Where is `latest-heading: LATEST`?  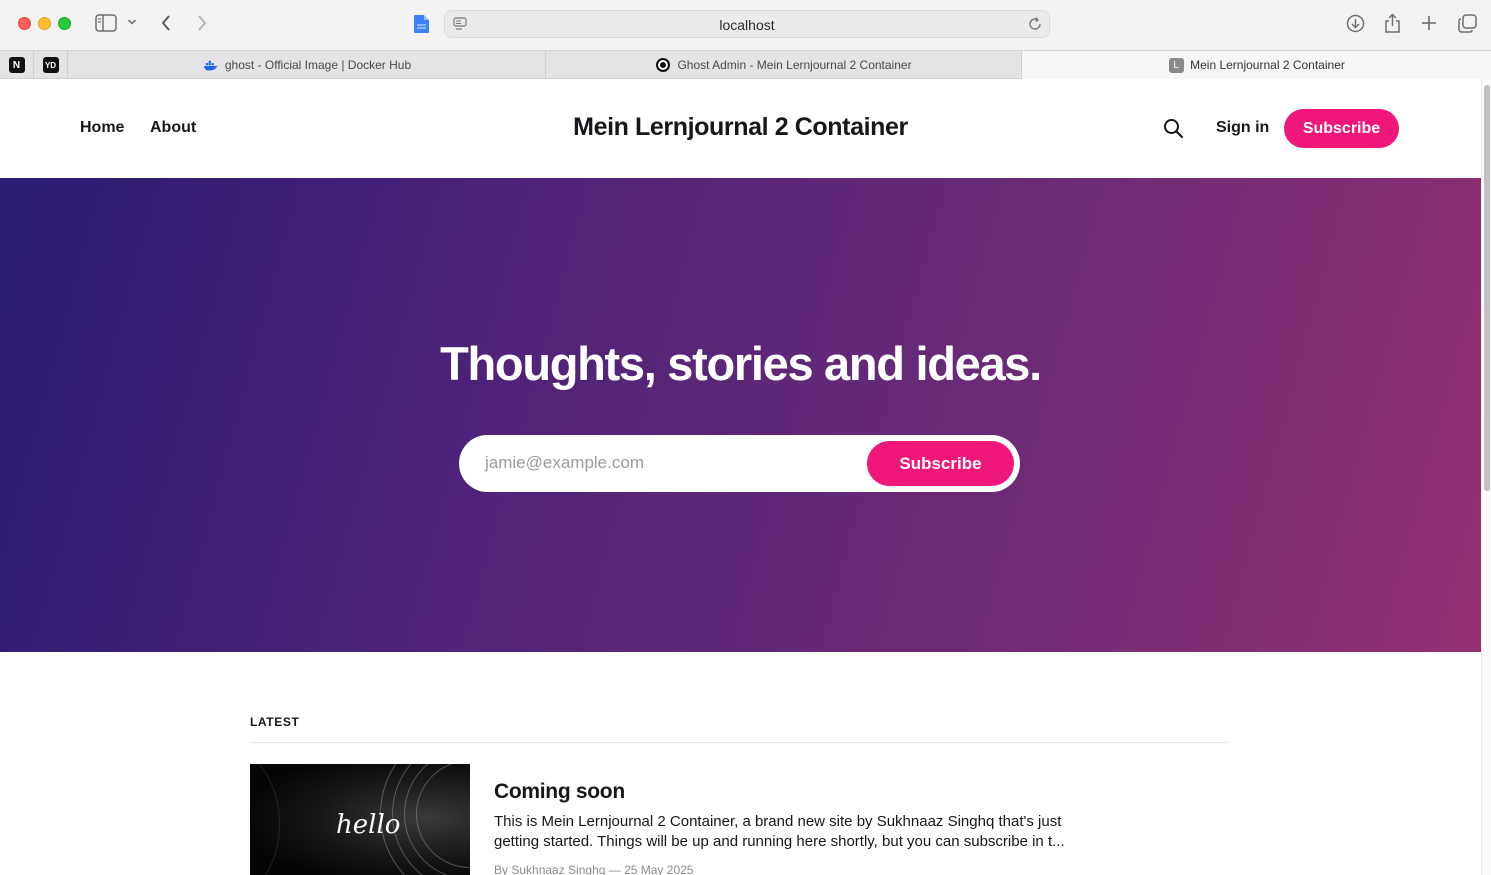
latest-heading: LATEST is located at coordinates (275, 722).